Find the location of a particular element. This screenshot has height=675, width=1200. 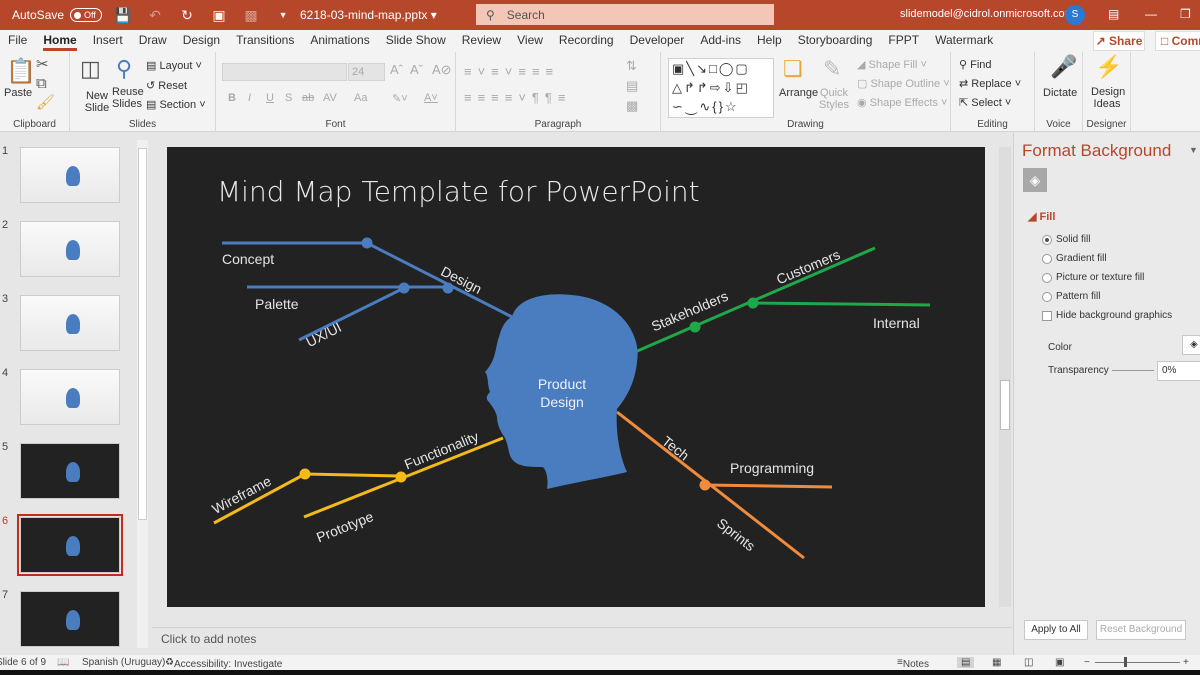

tab-home: Home is located at coordinates (59, 41).